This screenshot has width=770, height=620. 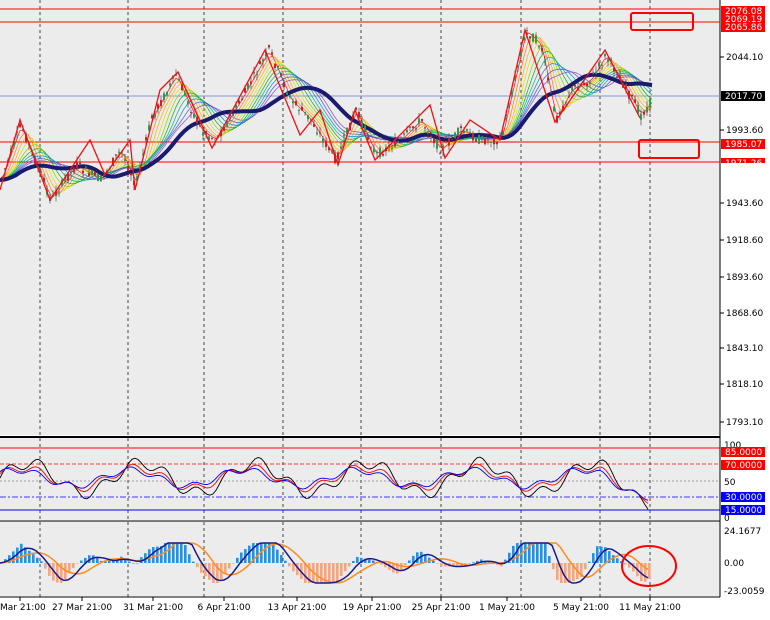 What do you see at coordinates (744, 131) in the screenshot?
I see `price-tick-label: 1993.60` at bounding box center [744, 131].